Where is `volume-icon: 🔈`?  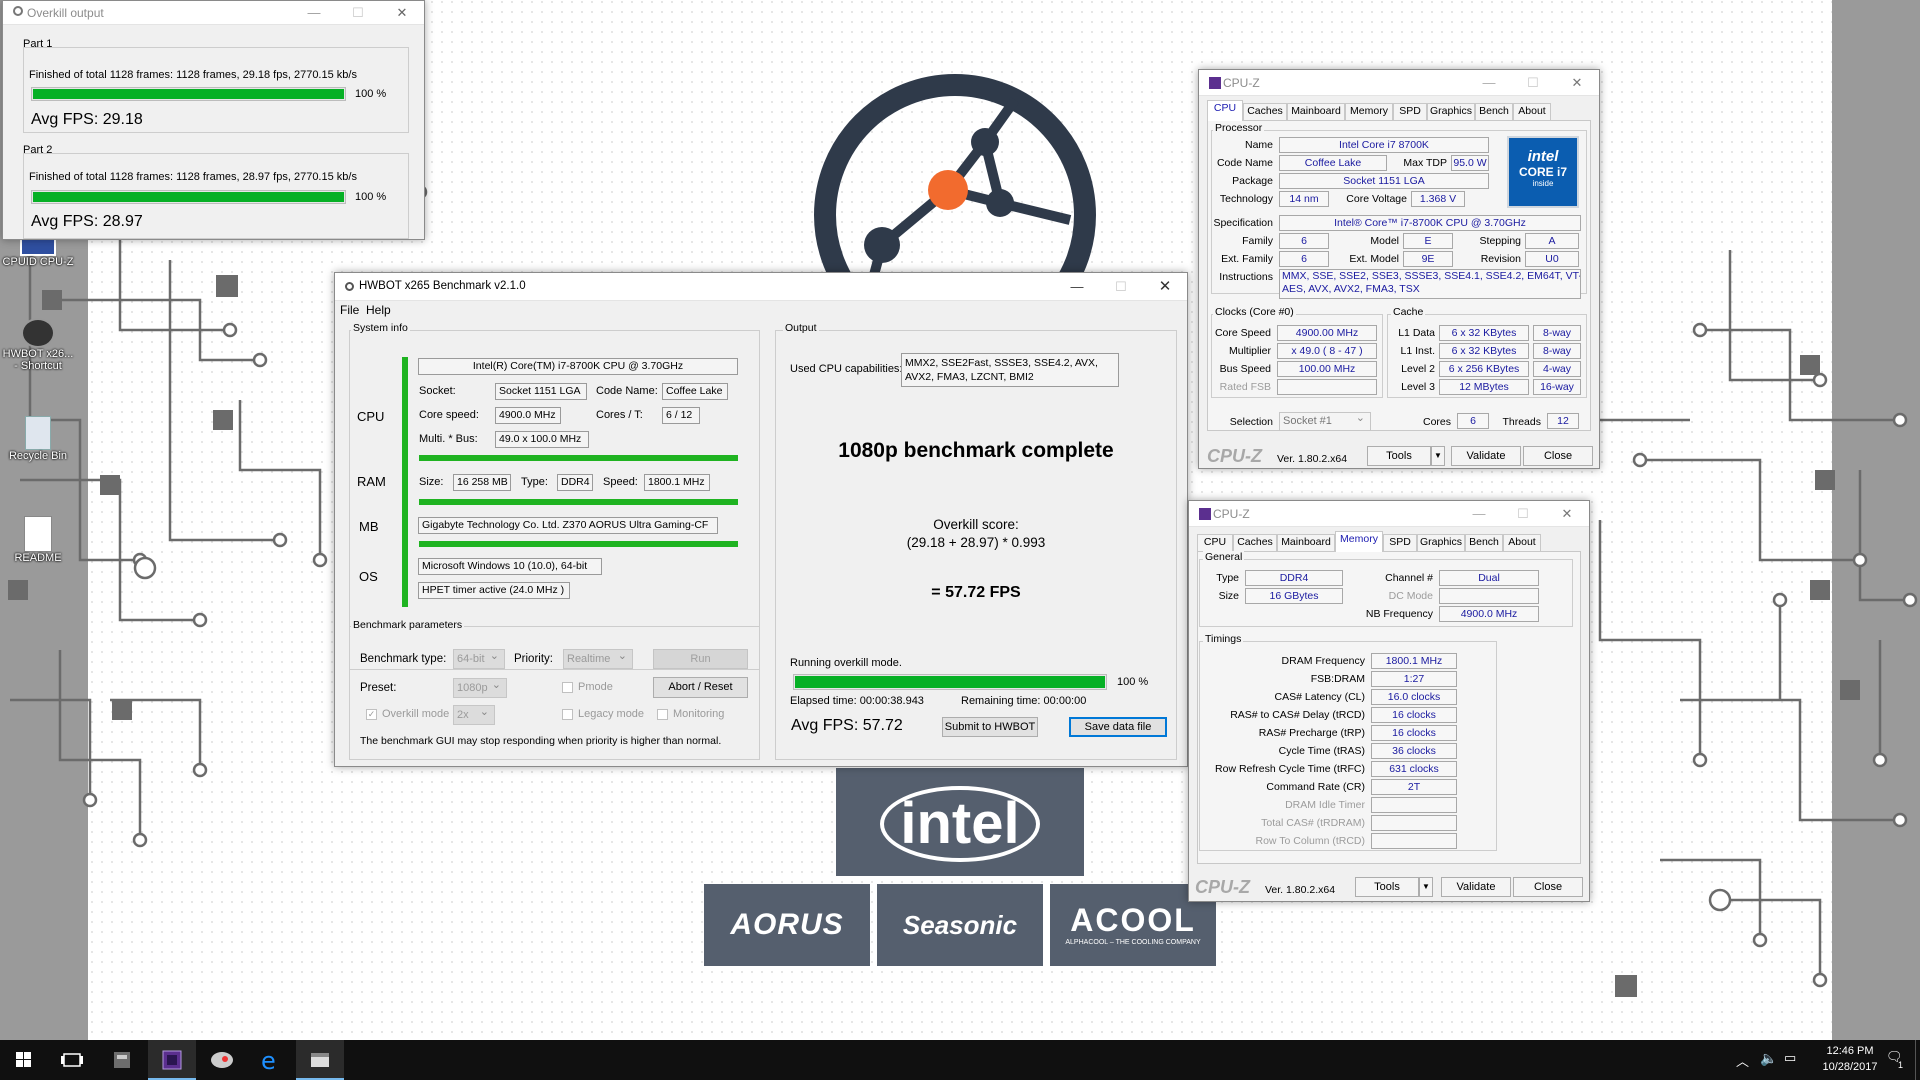 volume-icon: 🔈 is located at coordinates (1768, 1058).